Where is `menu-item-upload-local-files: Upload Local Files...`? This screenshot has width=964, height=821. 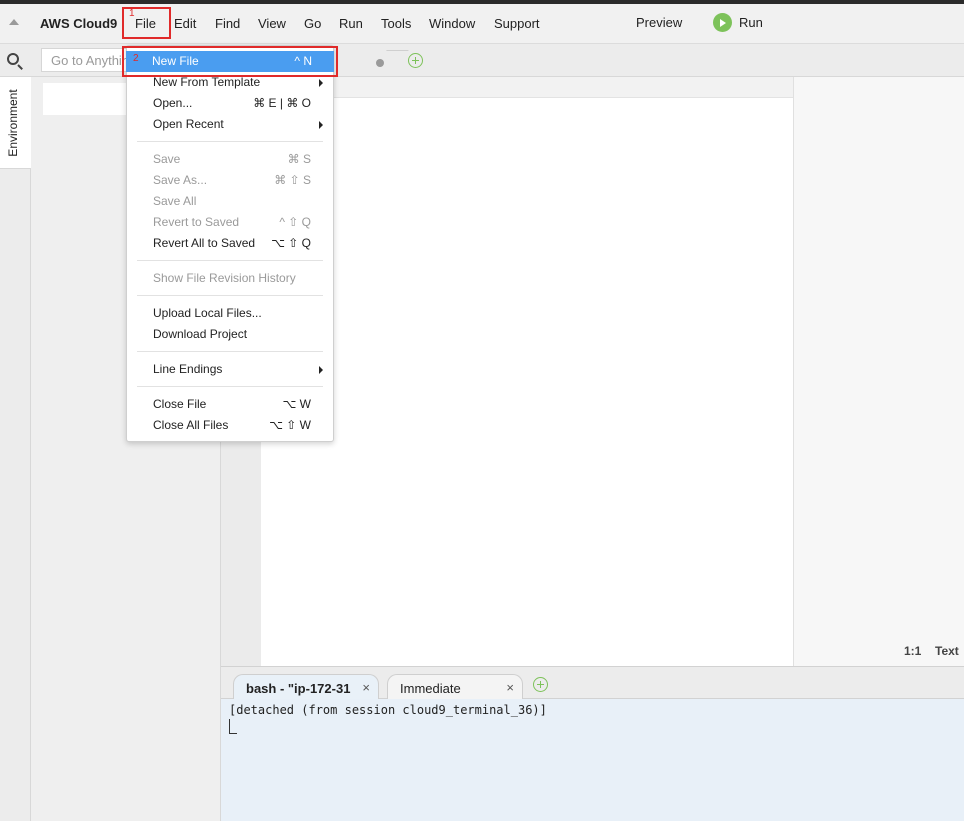 menu-item-upload-local-files: Upload Local Files... is located at coordinates (230, 313).